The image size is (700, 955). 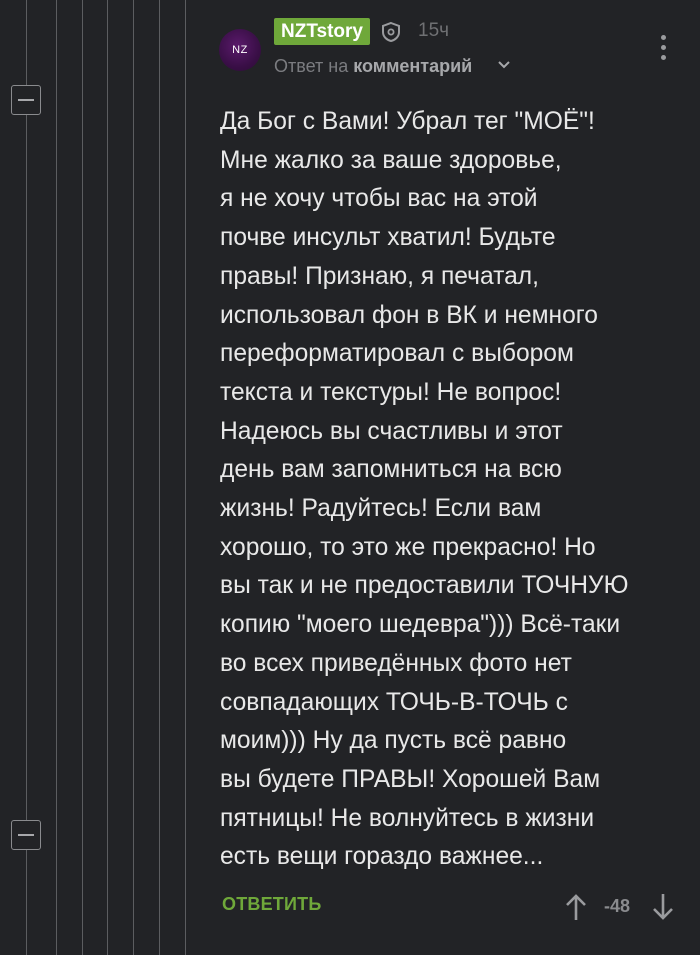 What do you see at coordinates (314, 66) in the screenshot?
I see `reply-to-prefix: Ответ на` at bounding box center [314, 66].